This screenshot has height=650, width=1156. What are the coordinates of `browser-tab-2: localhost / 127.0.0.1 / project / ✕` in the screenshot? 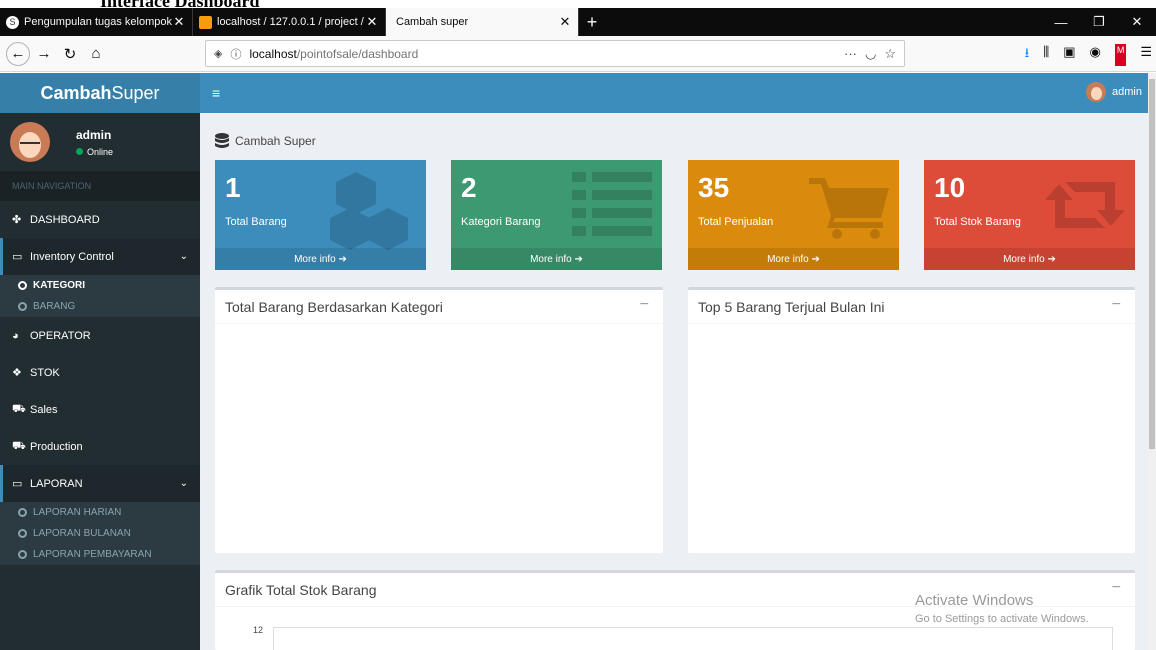 It's located at (289, 22).